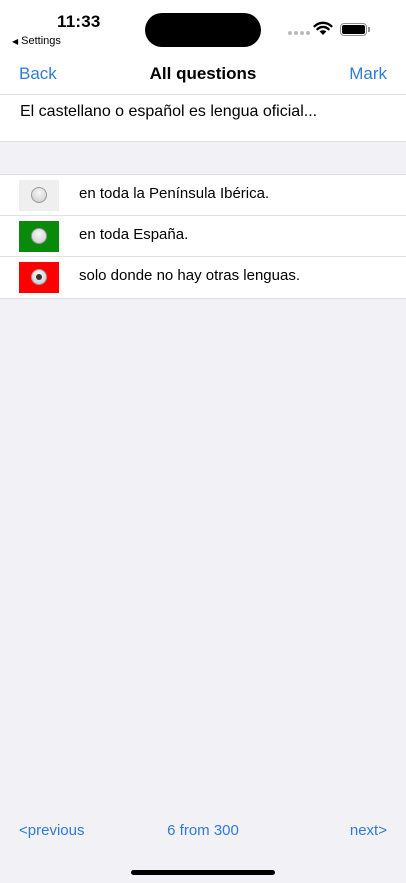 The width and height of the screenshot is (406, 883). What do you see at coordinates (15, 41) in the screenshot?
I see `back-triangle-icon: ◀` at bounding box center [15, 41].